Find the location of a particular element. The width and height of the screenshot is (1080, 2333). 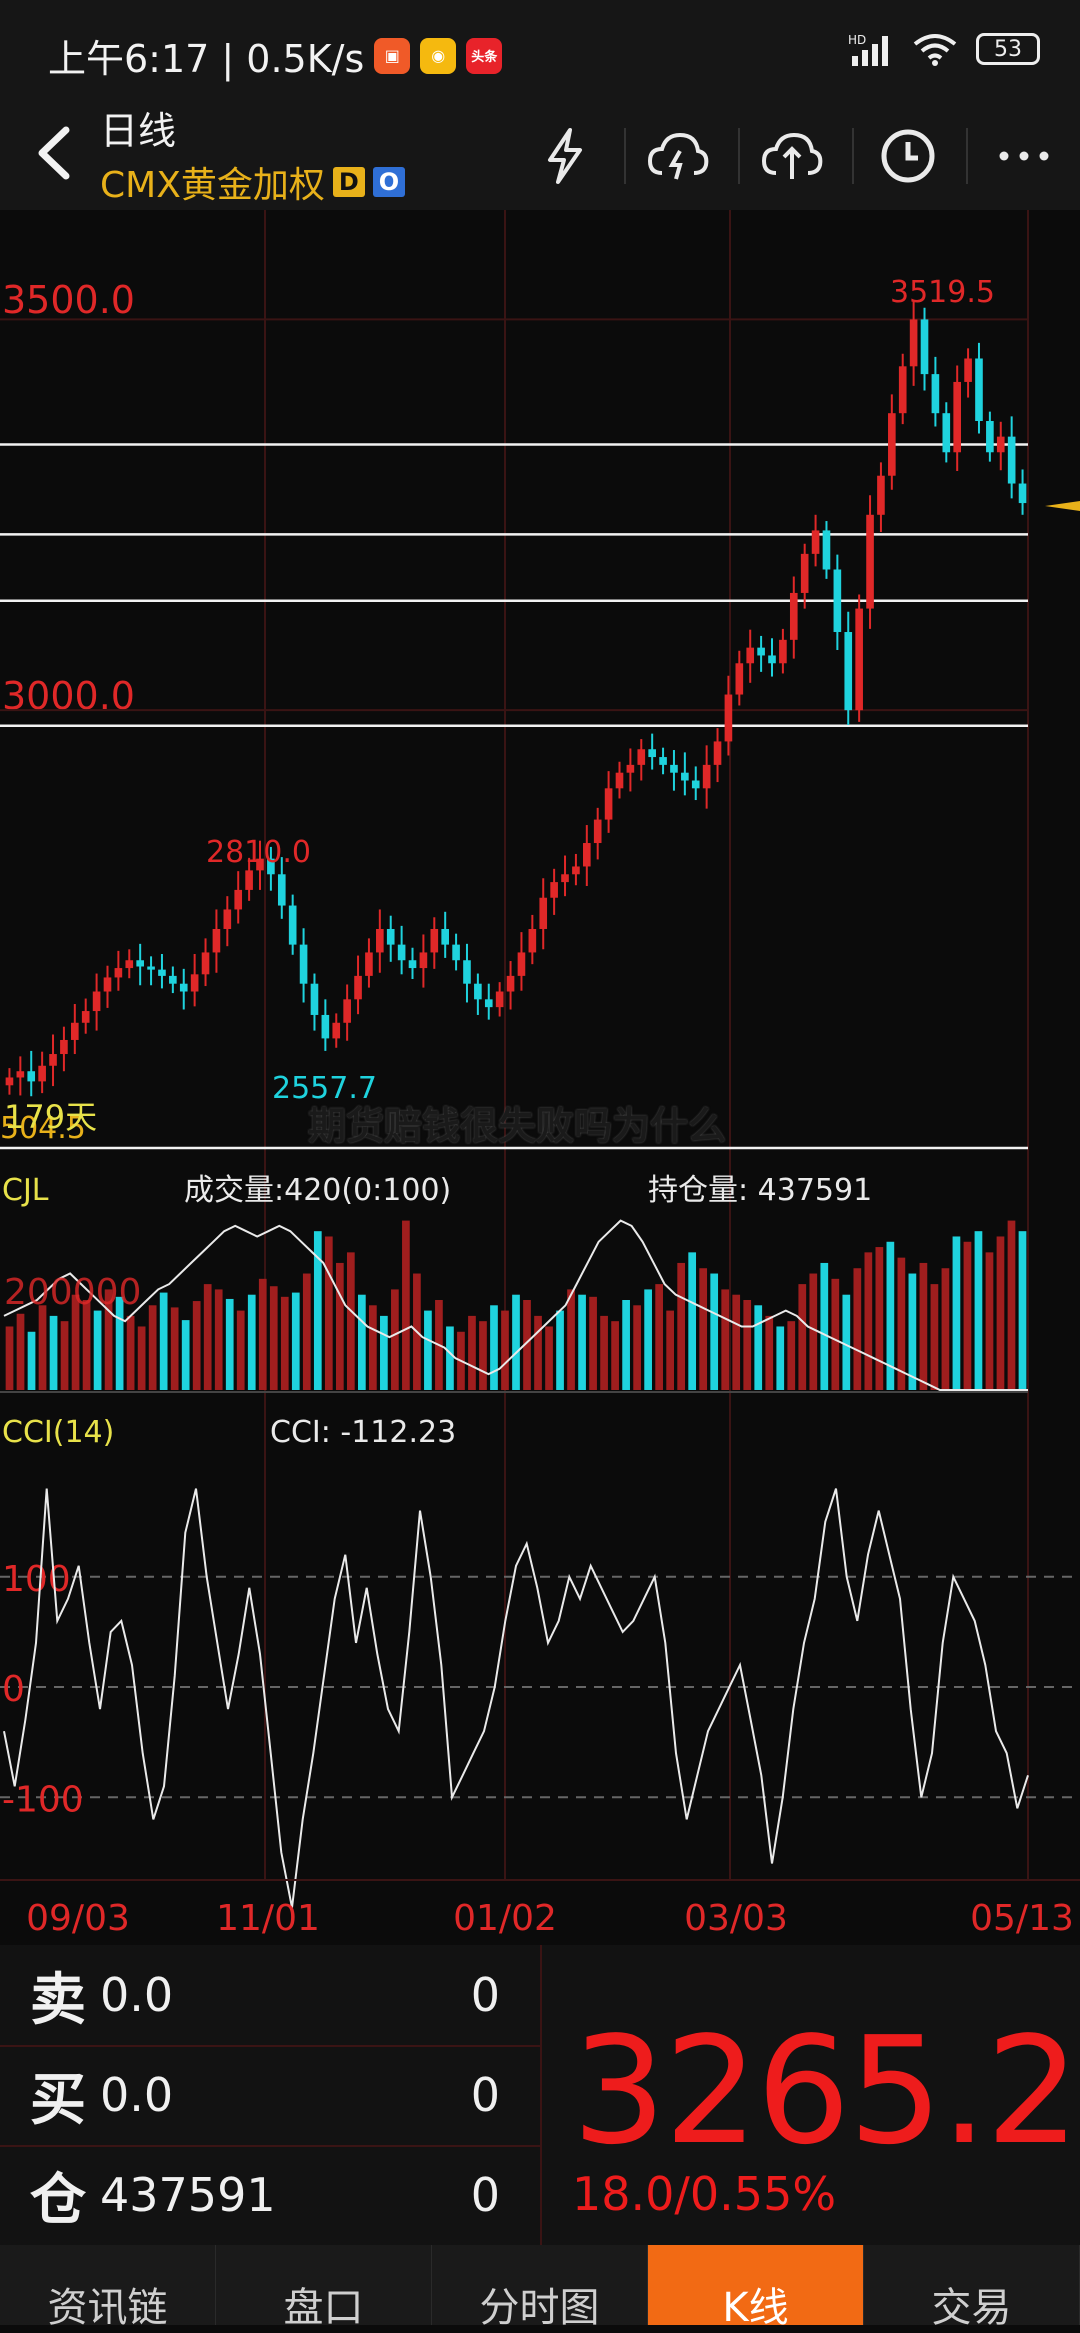

app-icon-orange: ▣ is located at coordinates (392, 55).